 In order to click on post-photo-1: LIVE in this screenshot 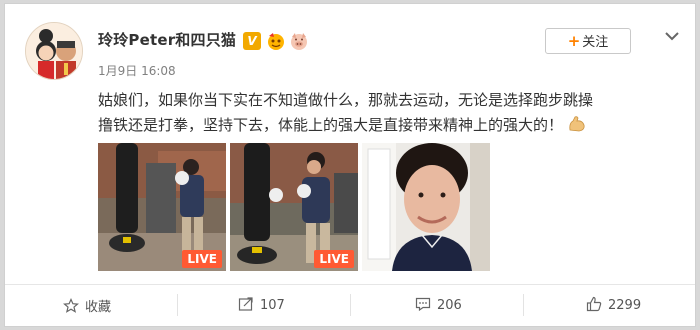, I will do `click(162, 207)`.